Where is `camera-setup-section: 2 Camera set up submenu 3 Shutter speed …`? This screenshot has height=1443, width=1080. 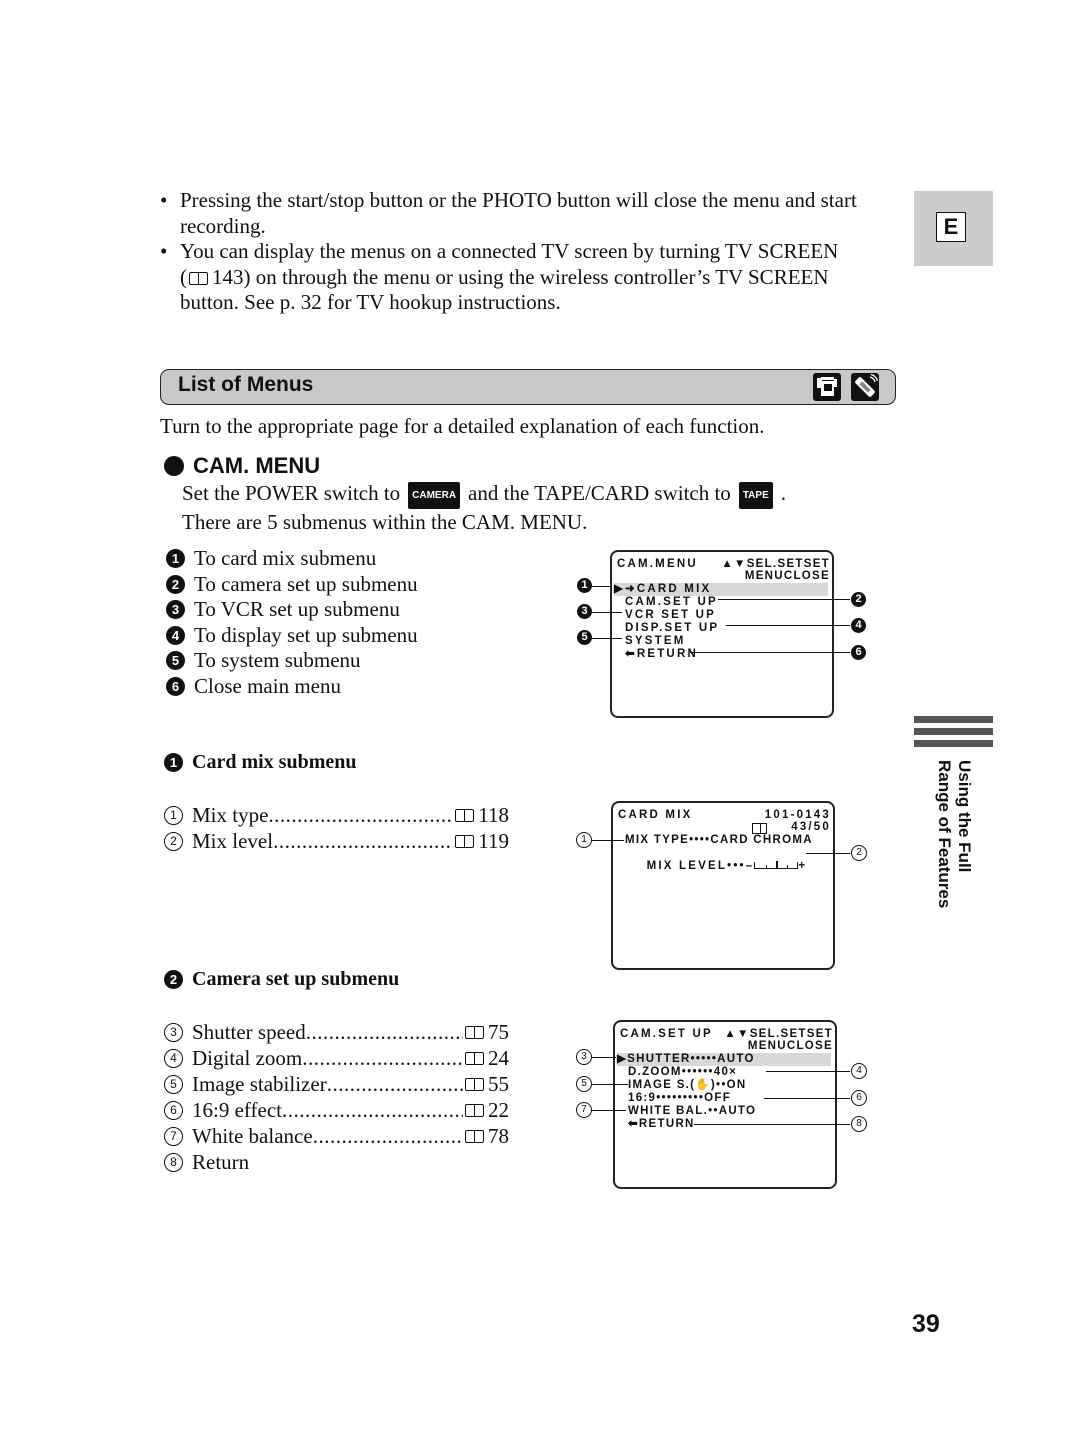
camera-setup-section: 2 Camera set up submenu 3 Shutter speed … is located at coordinates (336, 1071).